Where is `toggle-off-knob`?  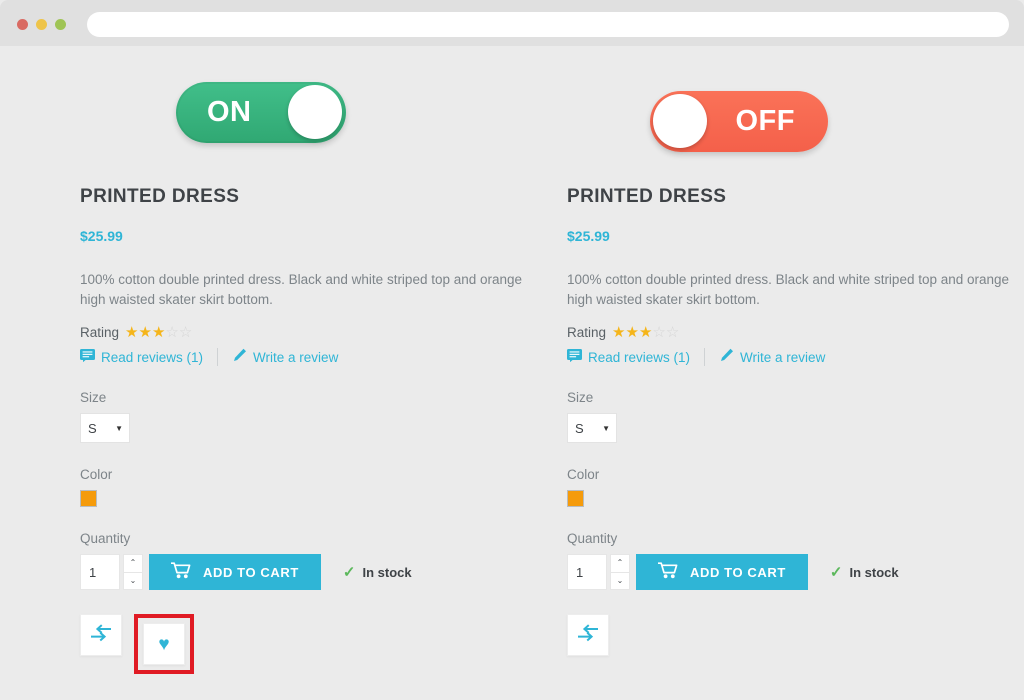
toggle-off-knob is located at coordinates (680, 121).